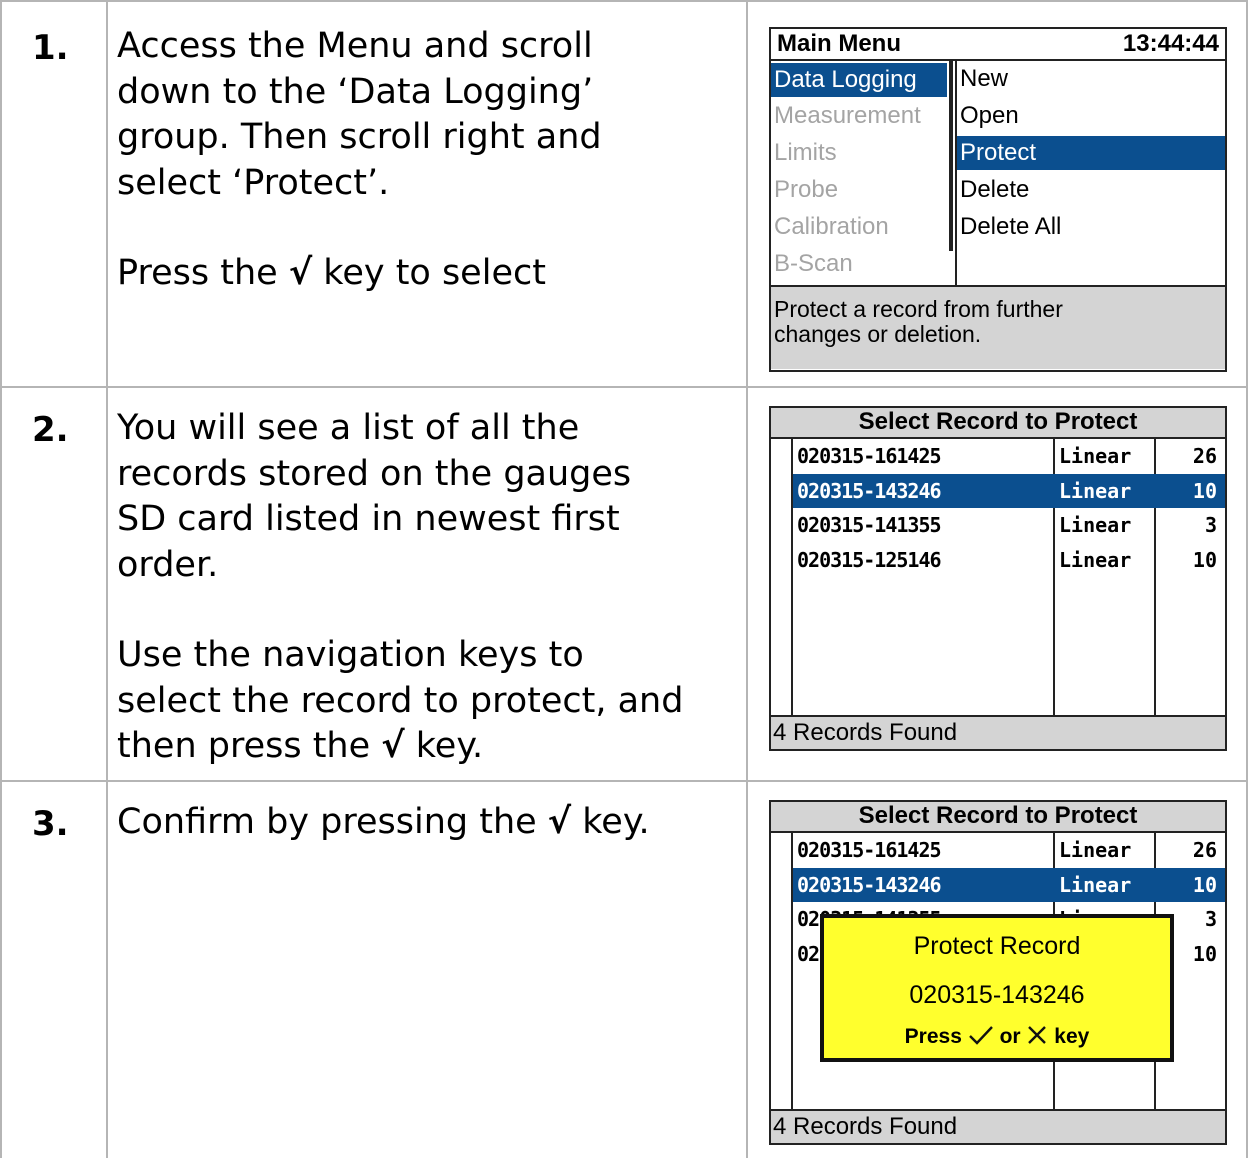 The height and width of the screenshot is (1158, 1248). What do you see at coordinates (374, 473) in the screenshot?
I see `step-2-line: records stored on the gauges` at bounding box center [374, 473].